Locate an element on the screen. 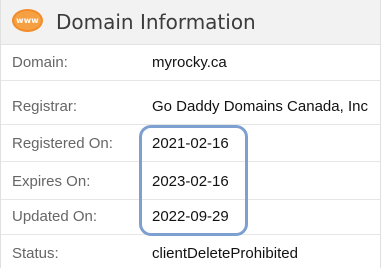  info-row-expires-on: Expires On: 2023-02-16 is located at coordinates (190, 182).